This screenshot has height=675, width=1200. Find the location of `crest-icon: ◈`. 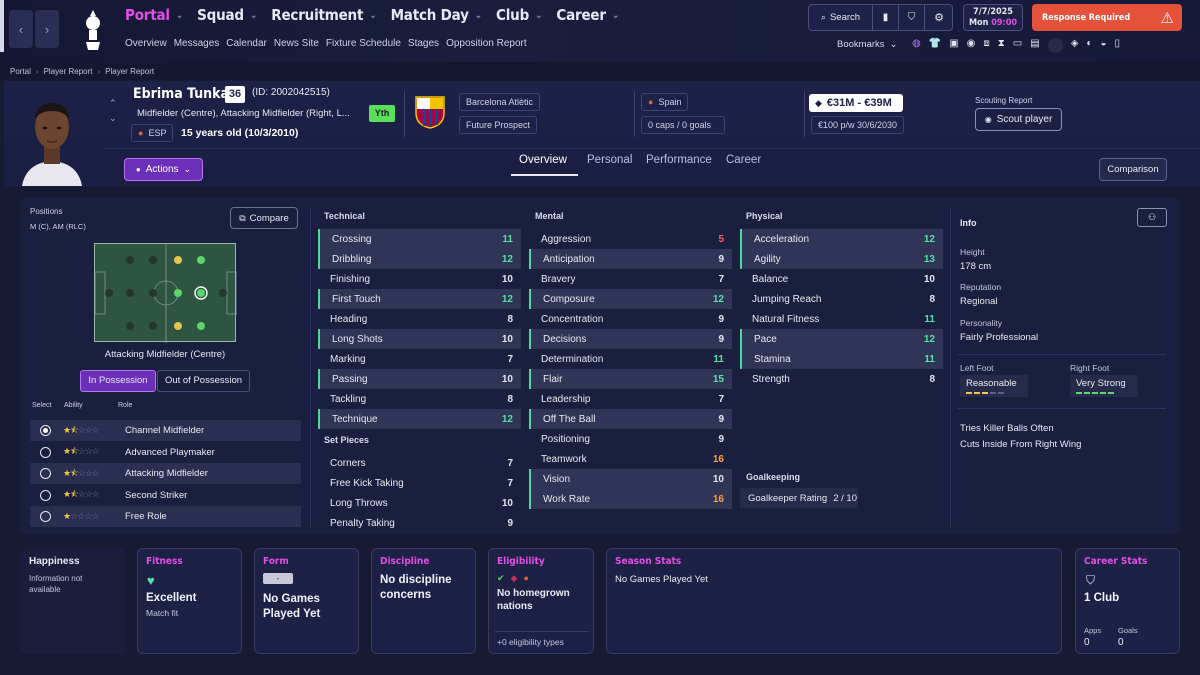

crest-icon: ◈ is located at coordinates (1075, 45).